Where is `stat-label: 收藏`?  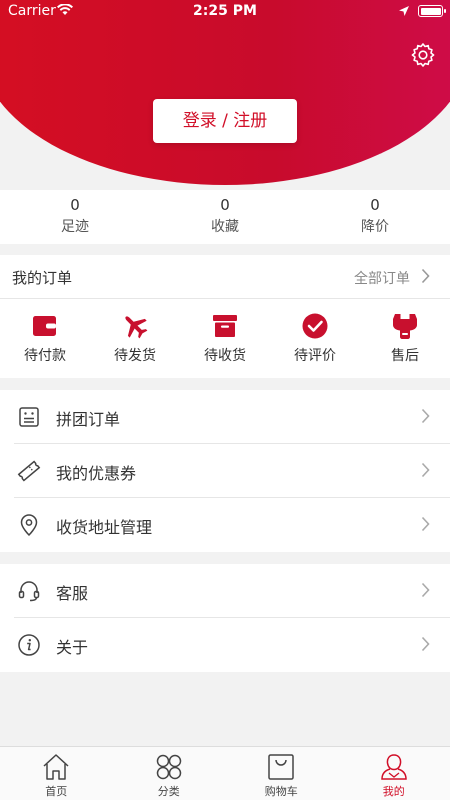
stat-label: 收藏 is located at coordinates (225, 227).